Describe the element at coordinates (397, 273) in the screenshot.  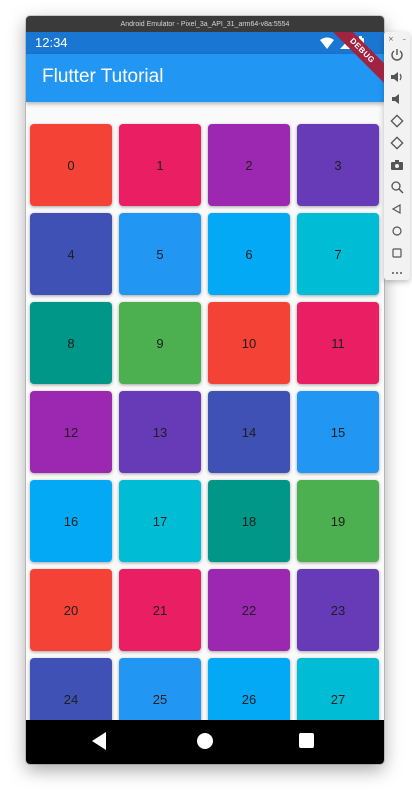
I see `more-icon` at that location.